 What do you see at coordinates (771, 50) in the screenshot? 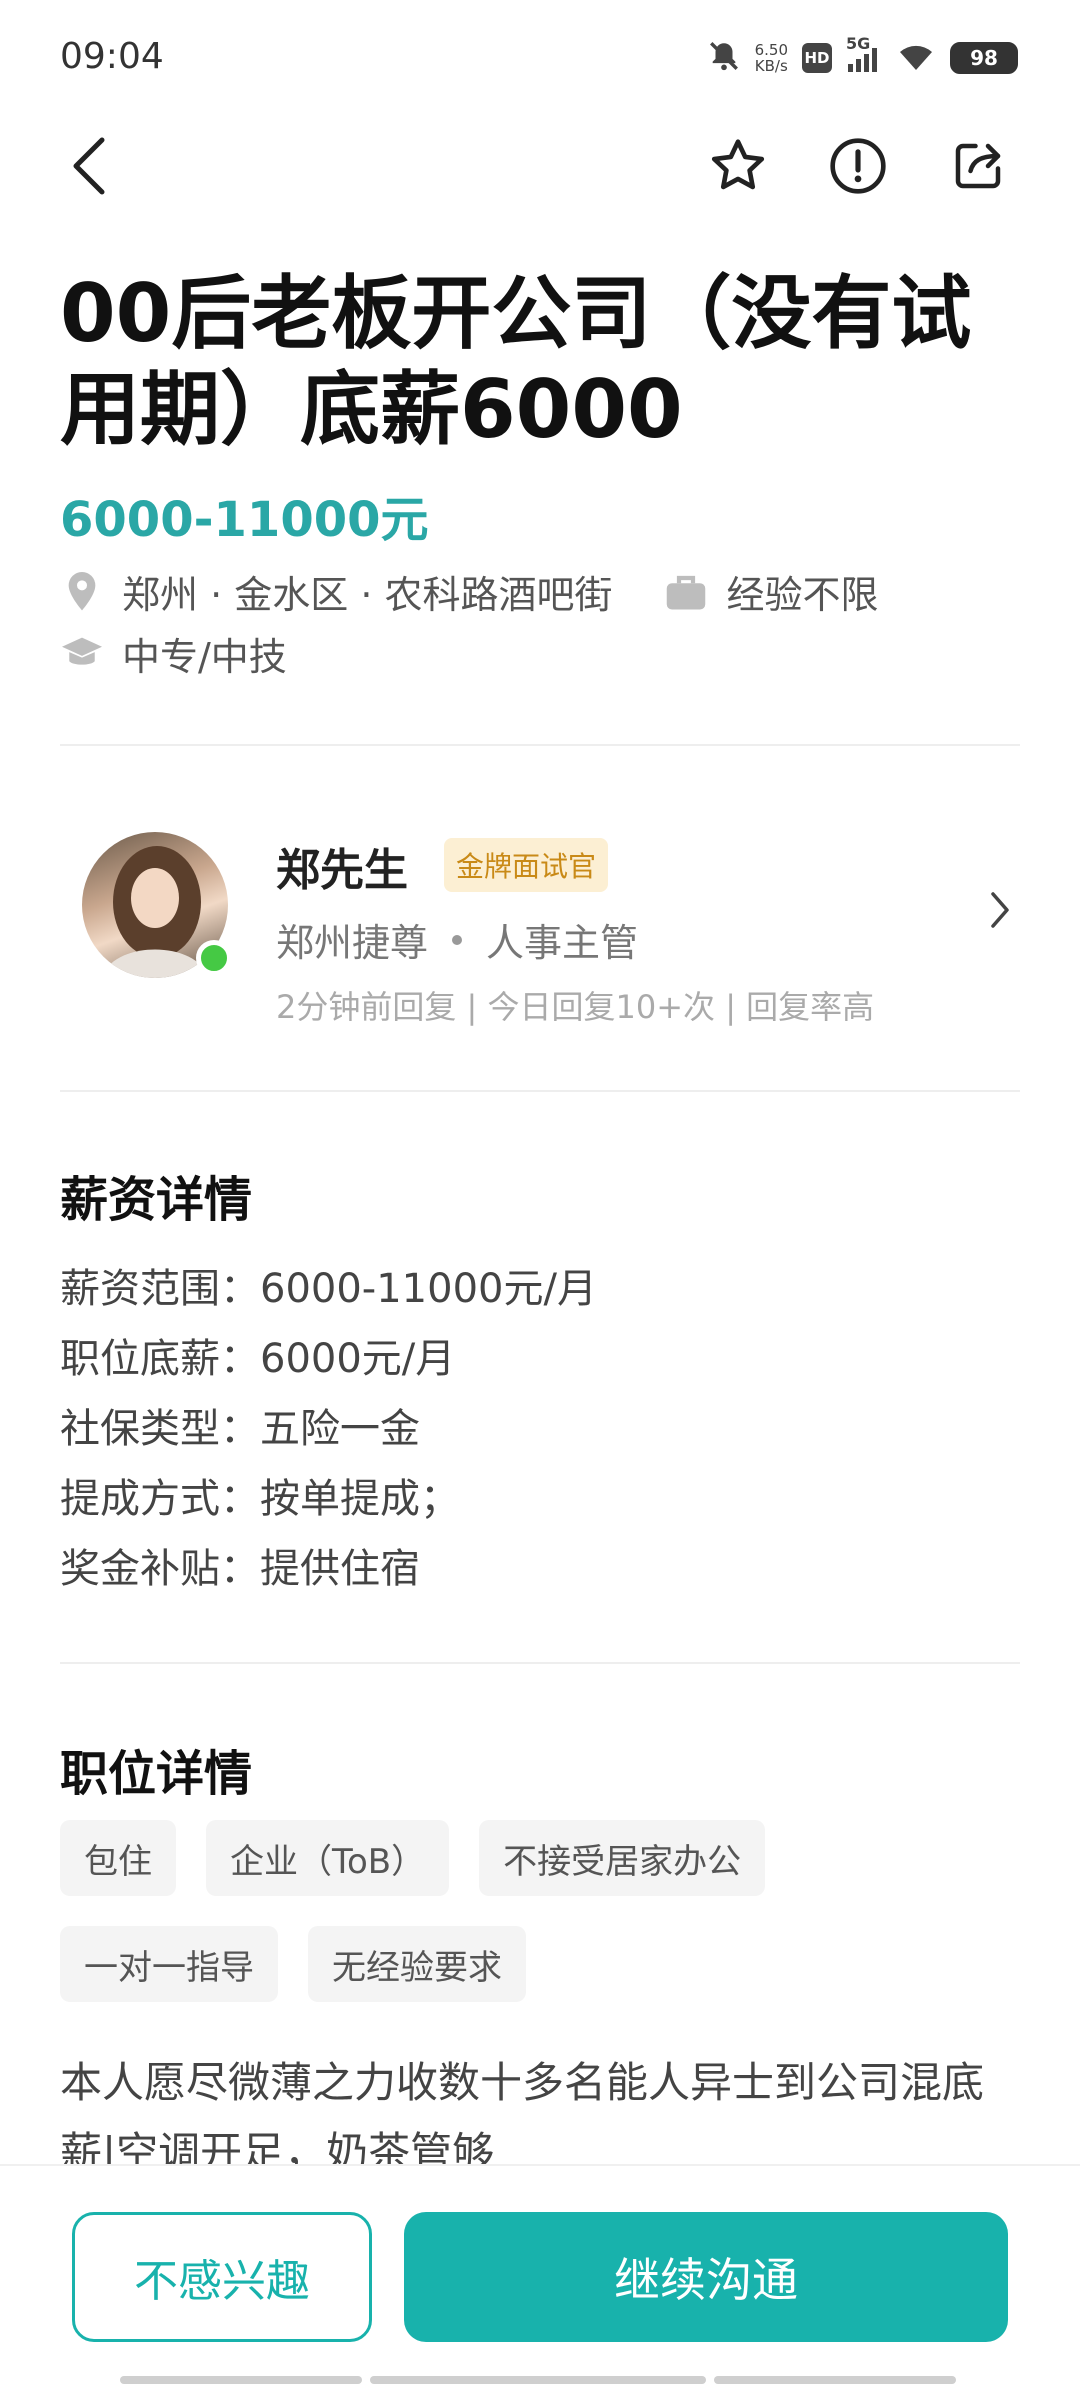
I see `speed-value: 6.50` at bounding box center [771, 50].